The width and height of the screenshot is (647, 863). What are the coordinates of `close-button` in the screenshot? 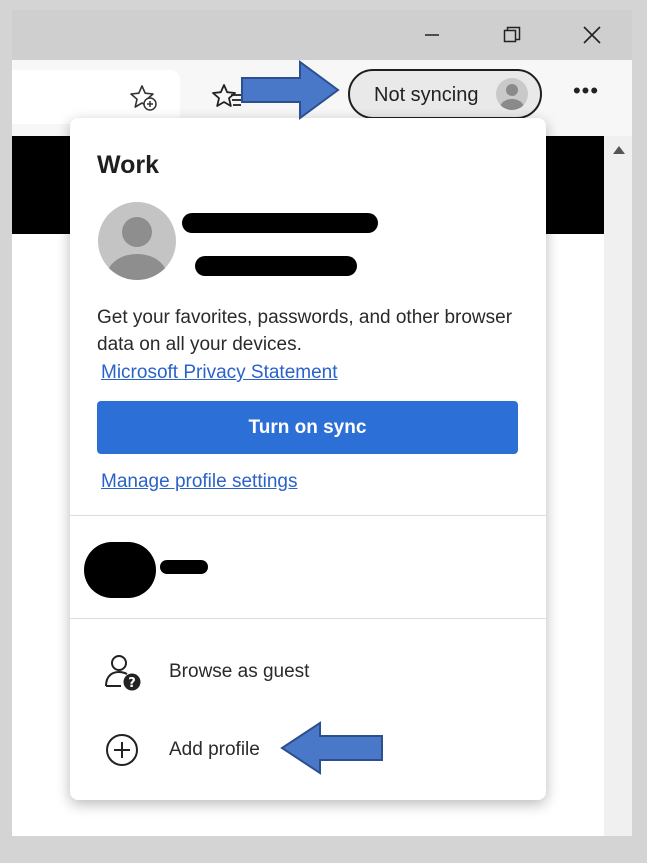 It's located at (592, 35).